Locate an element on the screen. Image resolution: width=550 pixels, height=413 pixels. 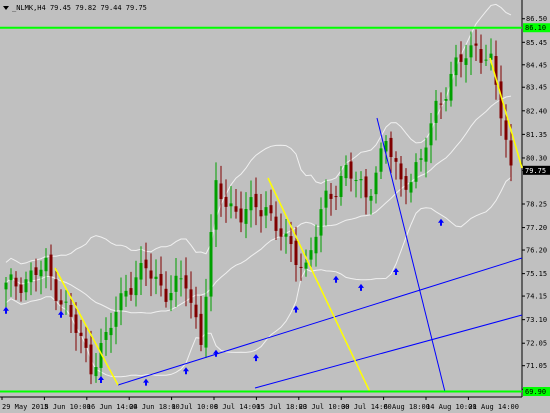
chart-header: _NLMK,H4 79.45 79.82 79.44 79.75 is located at coordinates (75, 8).